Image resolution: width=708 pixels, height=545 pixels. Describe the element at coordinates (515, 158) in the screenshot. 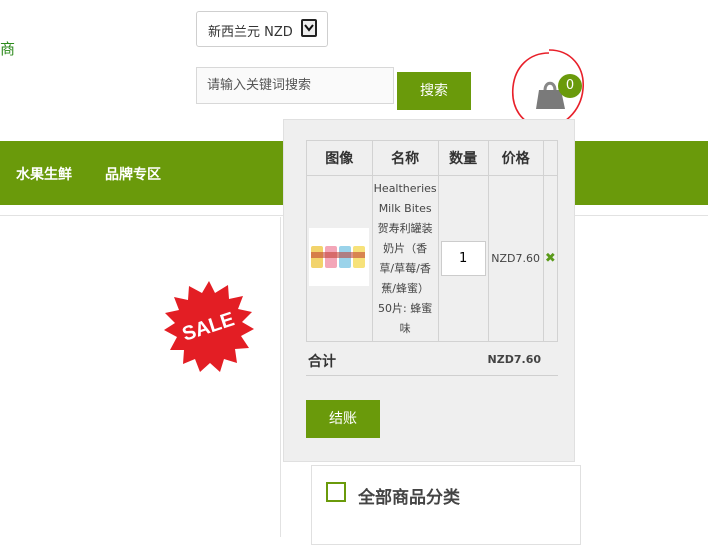

I see `column-header-price: 价格` at that location.